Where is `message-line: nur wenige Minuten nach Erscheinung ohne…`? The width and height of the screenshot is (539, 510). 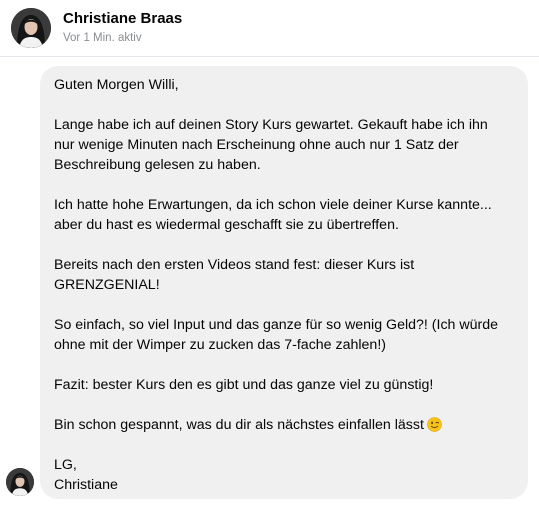
message-line: nur wenige Minuten nach Erscheinung ohne… is located at coordinates (256, 145).